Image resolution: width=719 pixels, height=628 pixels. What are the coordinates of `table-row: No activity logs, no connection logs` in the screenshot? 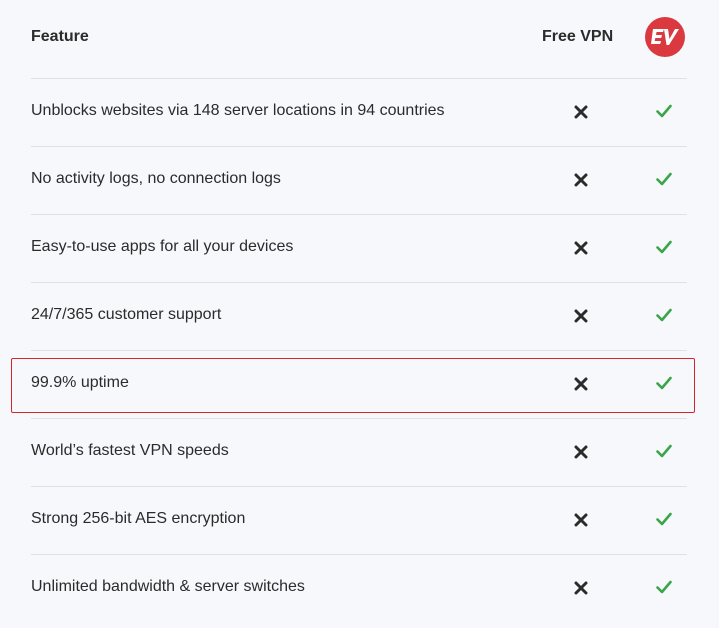 It's located at (359, 181).